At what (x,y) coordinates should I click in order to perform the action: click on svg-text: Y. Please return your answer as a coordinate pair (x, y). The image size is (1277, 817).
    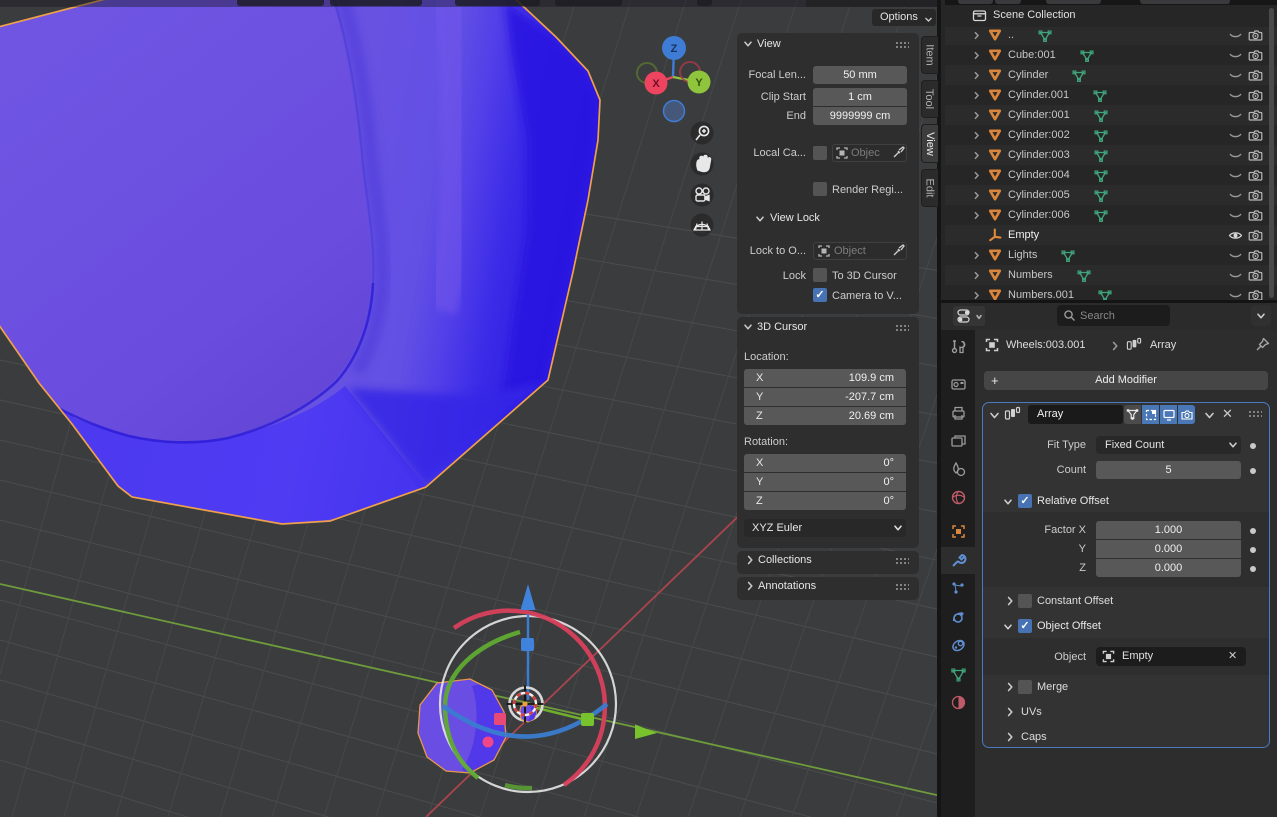
    Looking at the image, I should click on (699, 83).